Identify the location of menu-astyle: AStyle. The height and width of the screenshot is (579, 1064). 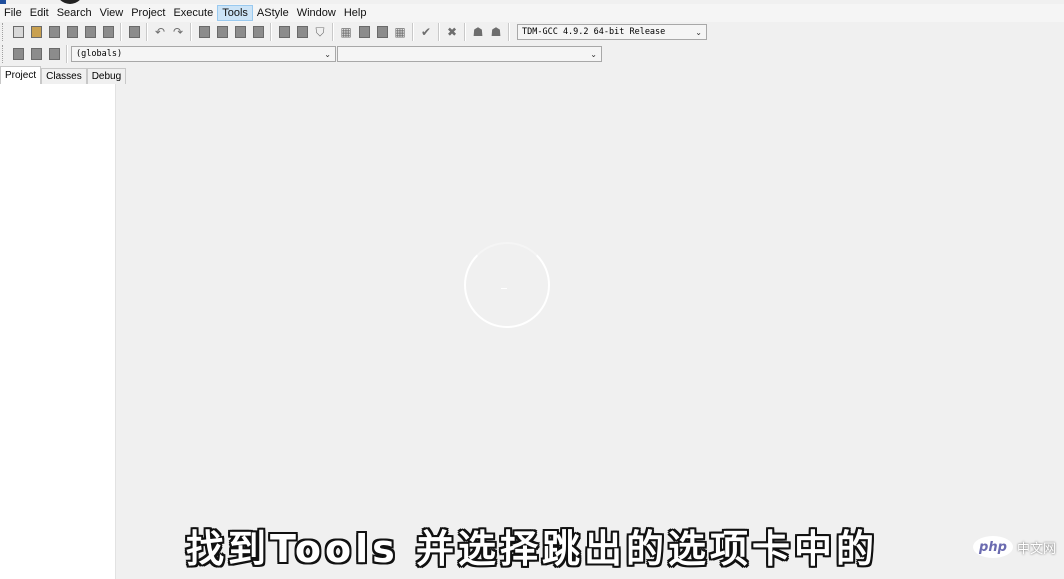
(273, 13).